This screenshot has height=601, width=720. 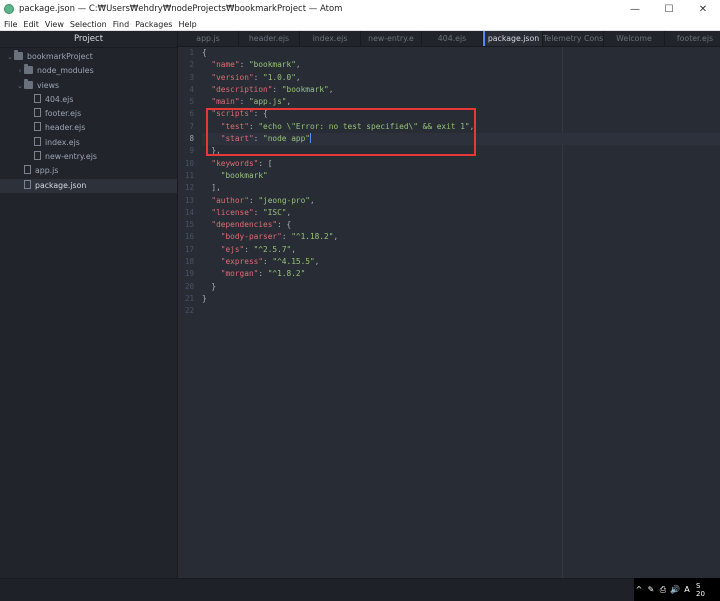 I want to click on tree-item-label: footer.ejs, so click(x=63, y=114).